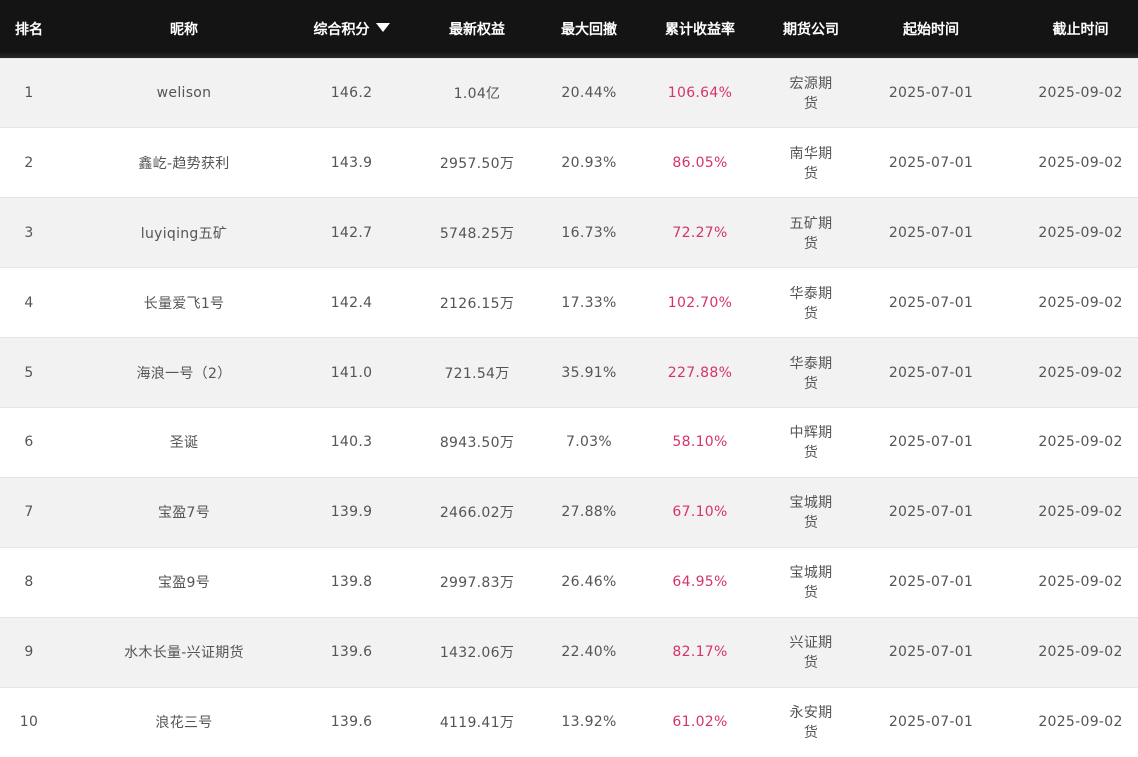 Image resolution: width=1138 pixels, height=757 pixels. Describe the element at coordinates (811, 29) in the screenshot. I see `column-header-broker: 期货公司` at that location.